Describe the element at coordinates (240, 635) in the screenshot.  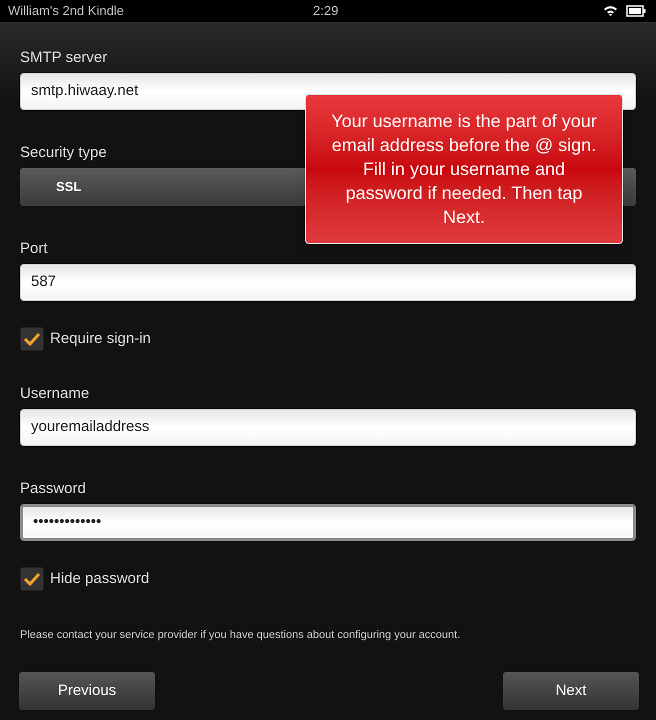
I see `help-text: Please contact your service provider if you have questions about configuring your account.` at that location.